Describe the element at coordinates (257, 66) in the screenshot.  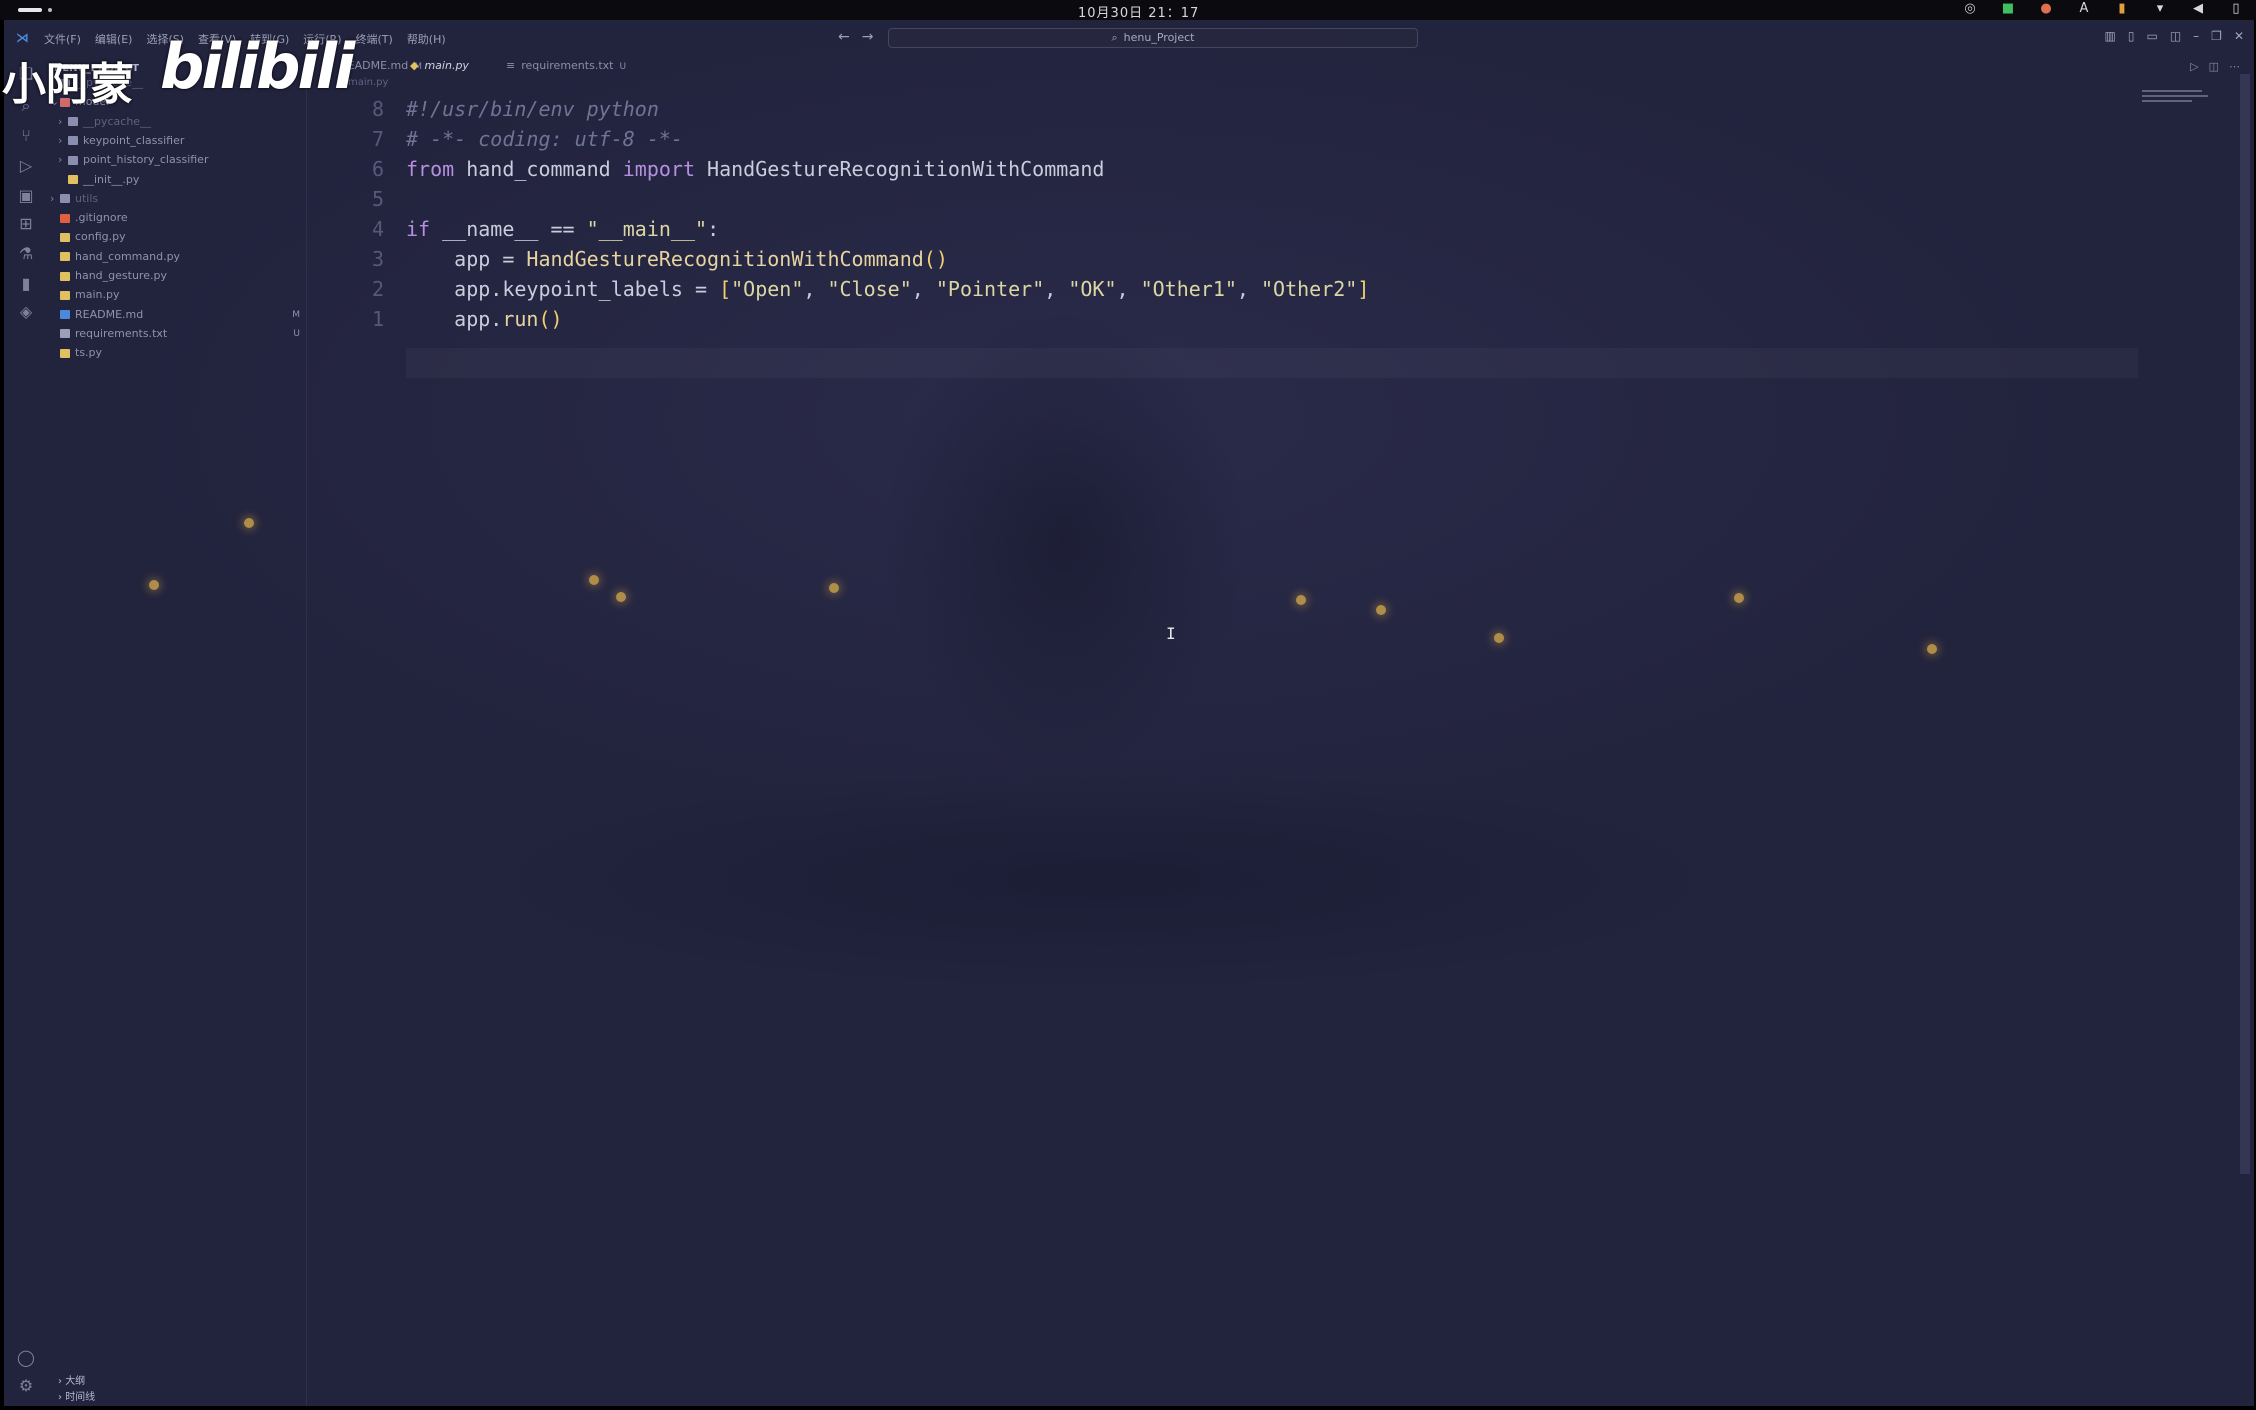
I see `bilibili-logo: bilibili` at that location.